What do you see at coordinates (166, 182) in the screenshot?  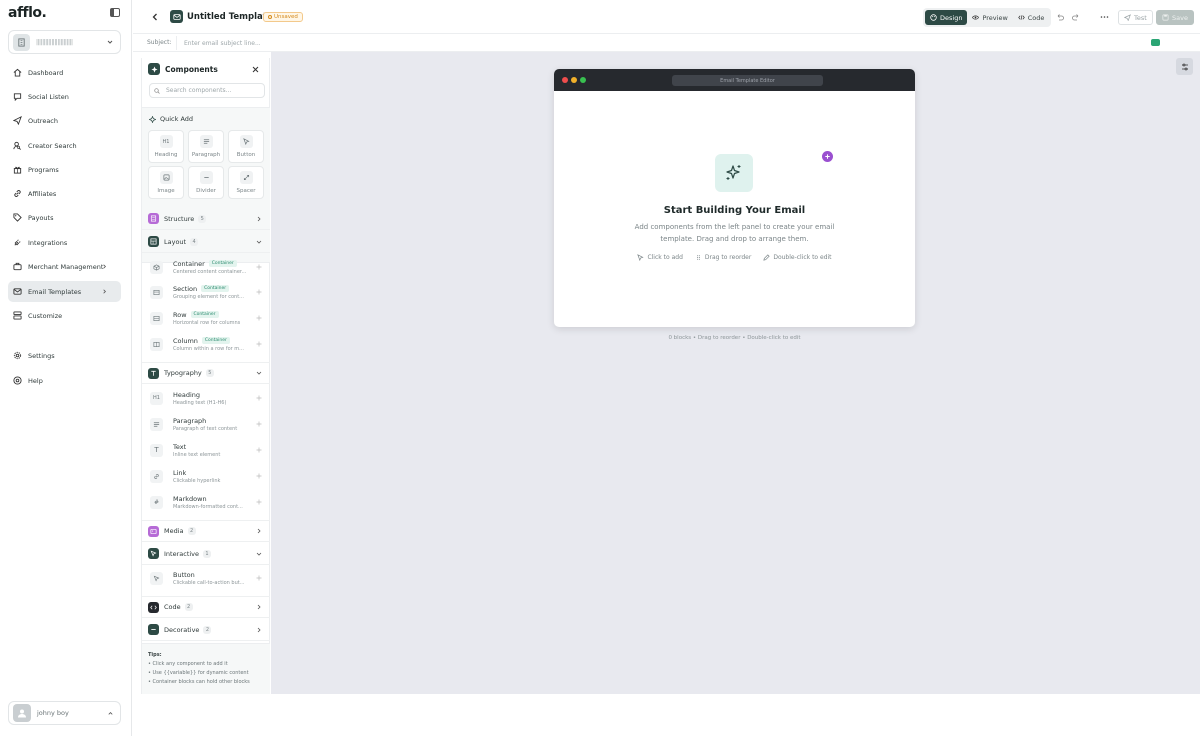 I see `quick-add-image: Image` at bounding box center [166, 182].